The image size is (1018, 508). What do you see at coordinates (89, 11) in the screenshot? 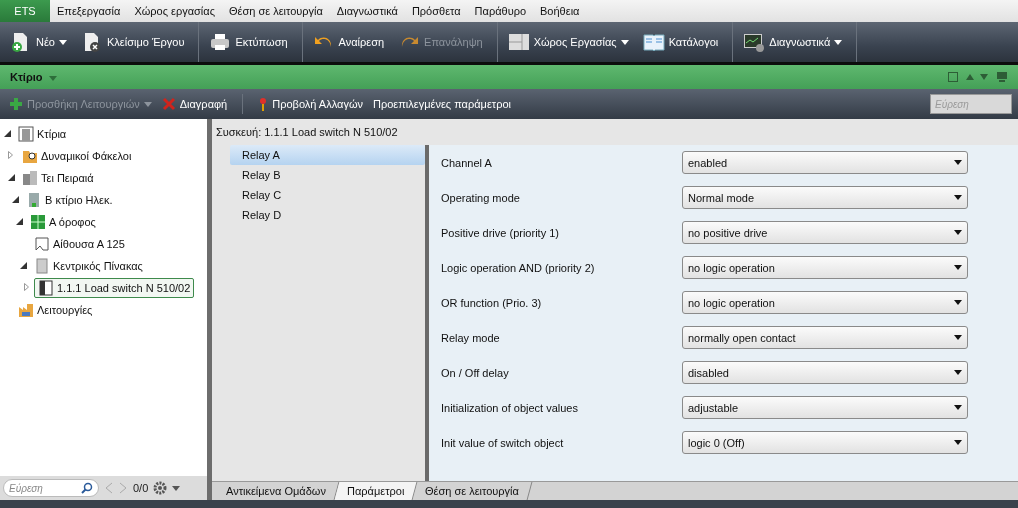
I see `menu-item: Επεξεργασία` at bounding box center [89, 11].